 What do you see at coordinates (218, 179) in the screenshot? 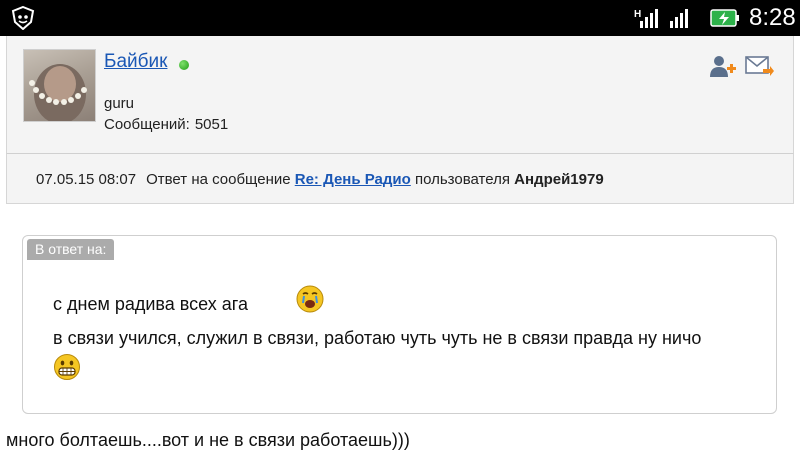
I see `reply-prefix: Ответ на сообщение` at bounding box center [218, 179].